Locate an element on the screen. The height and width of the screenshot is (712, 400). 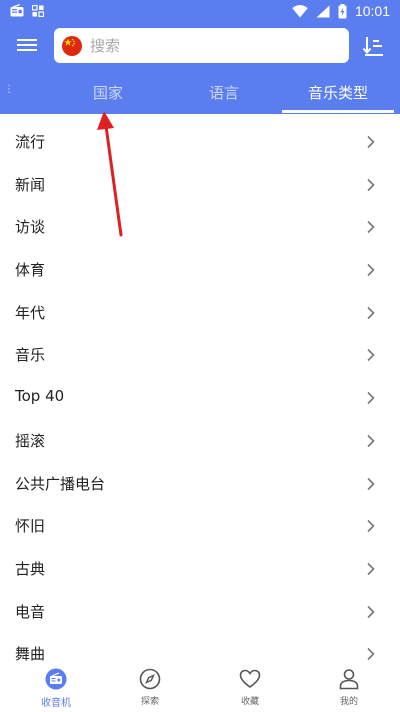
nav-radio-label: 收音机 is located at coordinates (56, 703).